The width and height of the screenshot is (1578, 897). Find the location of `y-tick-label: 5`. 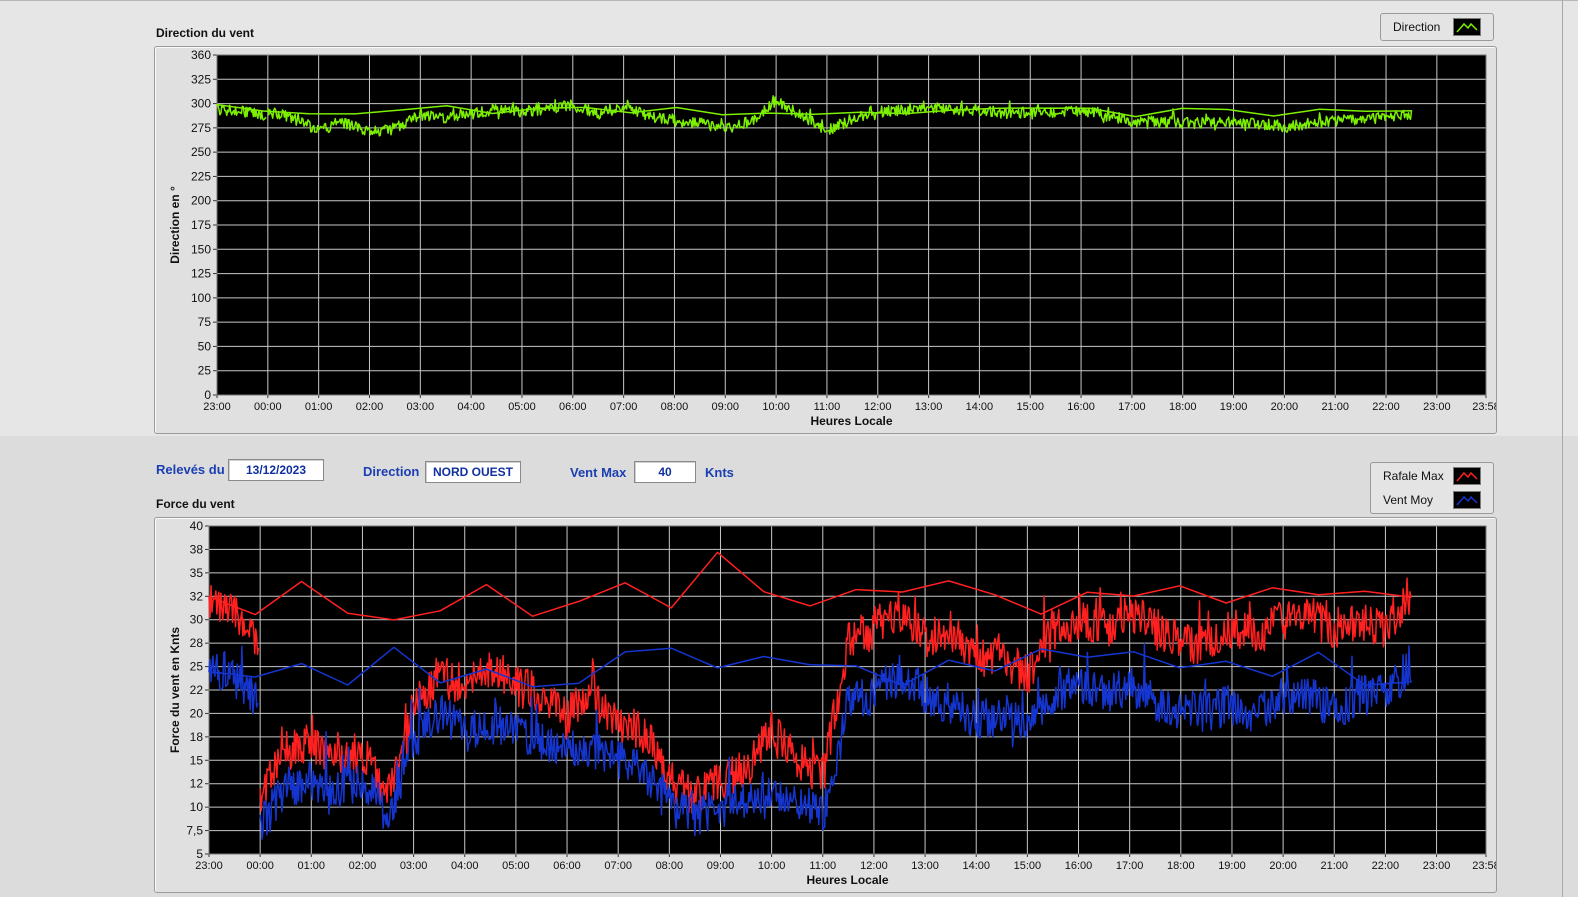

y-tick-label: 5 is located at coordinates (199, 854).